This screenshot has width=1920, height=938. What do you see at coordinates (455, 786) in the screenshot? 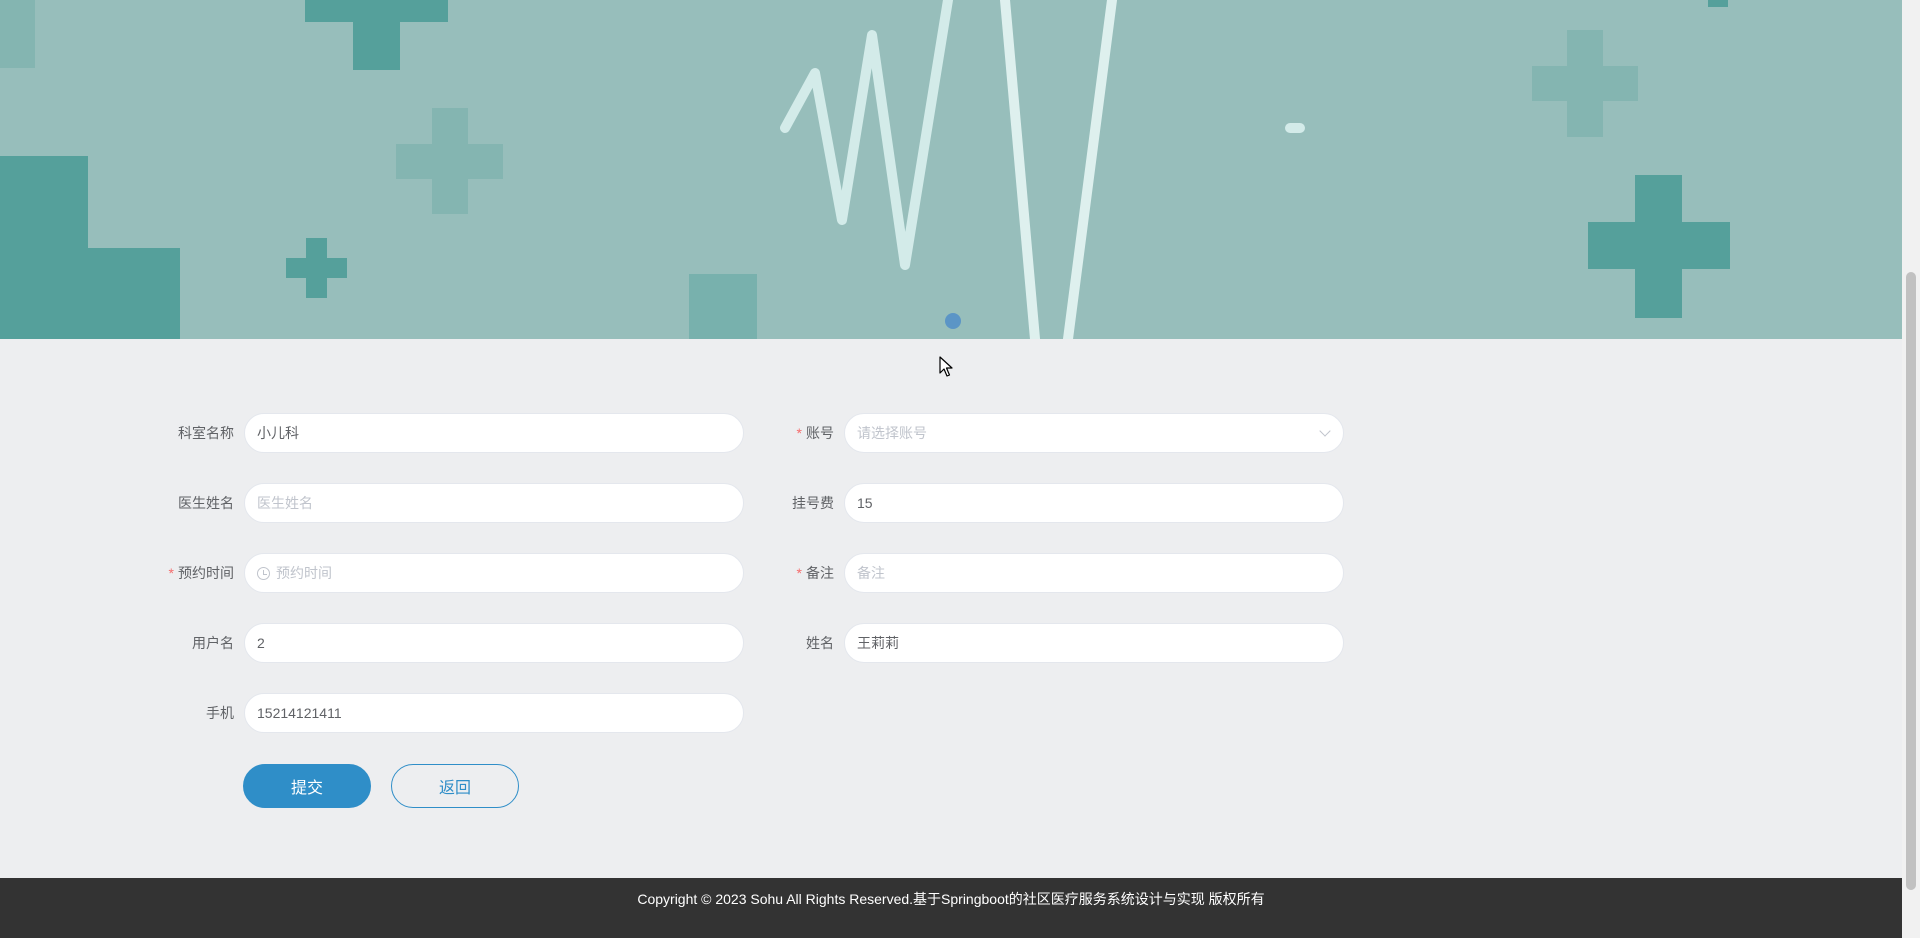
I see `back-button: 返回` at bounding box center [455, 786].